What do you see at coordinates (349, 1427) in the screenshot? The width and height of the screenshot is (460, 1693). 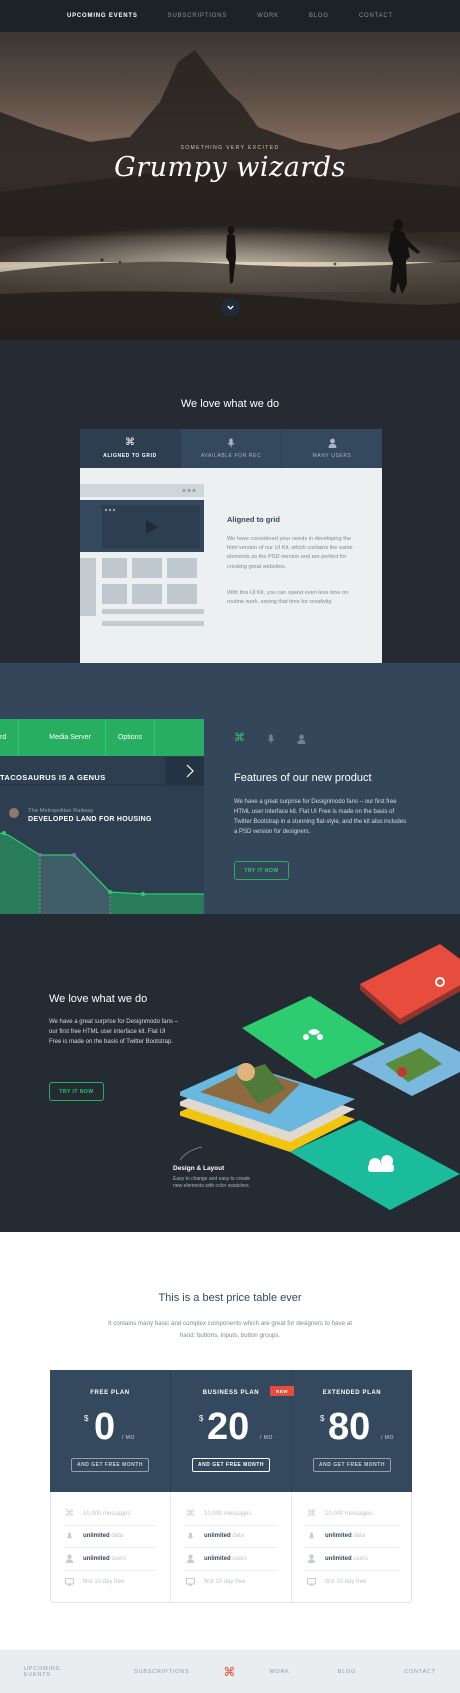 I see `plan-price: 80` at bounding box center [349, 1427].